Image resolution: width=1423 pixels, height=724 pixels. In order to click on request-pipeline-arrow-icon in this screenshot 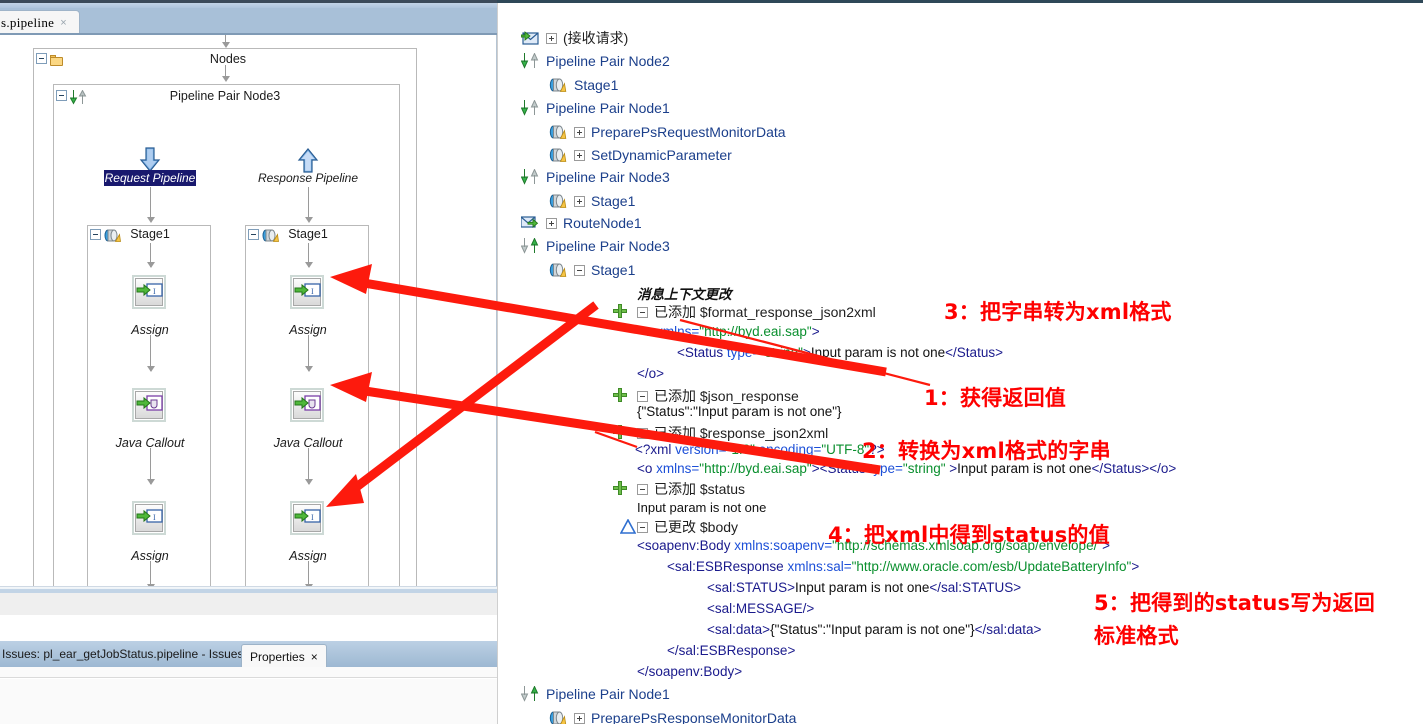, I will do `click(149, 159)`.